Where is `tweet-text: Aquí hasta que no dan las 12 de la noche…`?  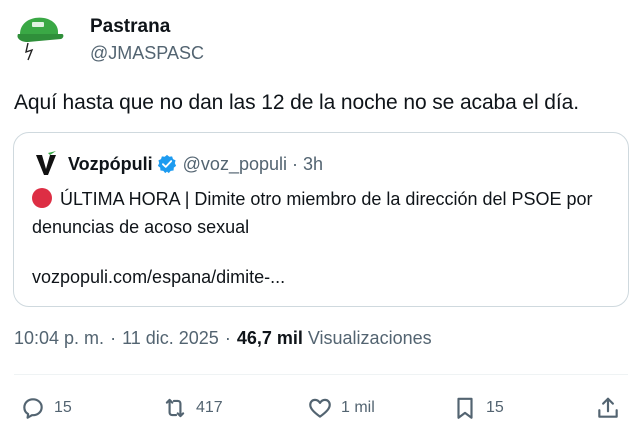 tweet-text: Aquí hasta que no dan las 12 de la noche… is located at coordinates (296, 102).